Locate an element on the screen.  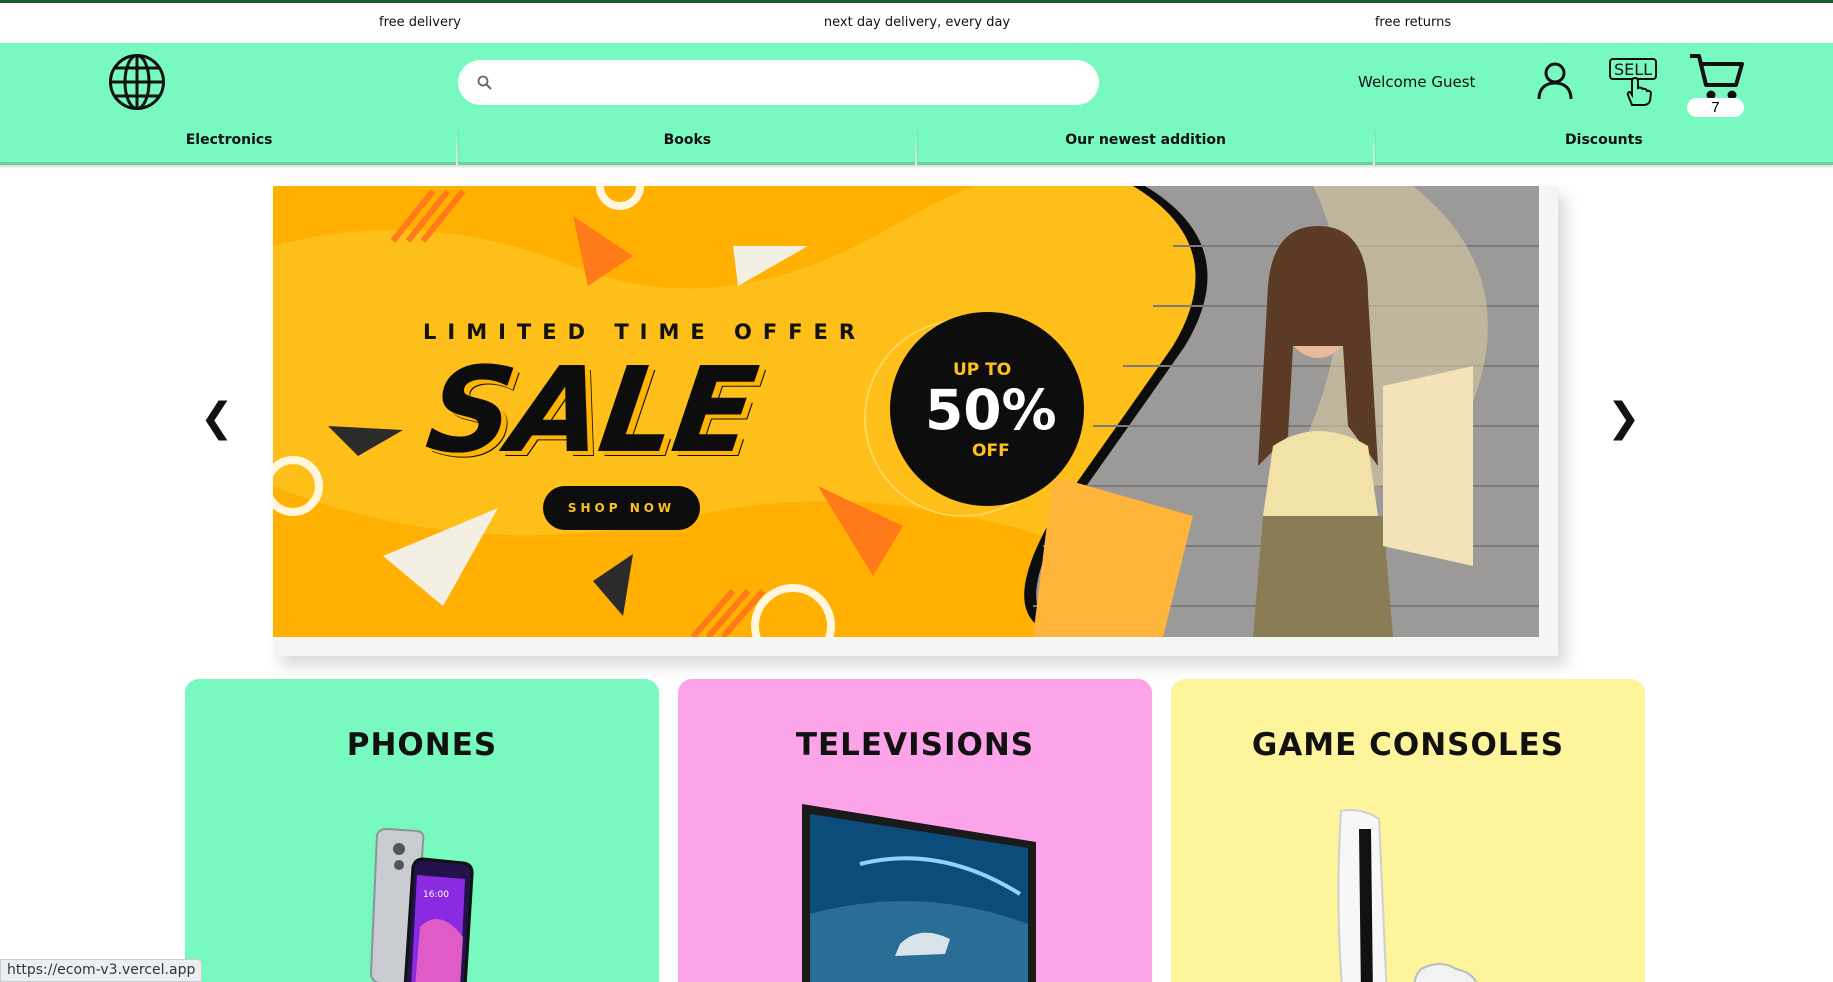
free-returns-text: free returns is located at coordinates (1413, 22).